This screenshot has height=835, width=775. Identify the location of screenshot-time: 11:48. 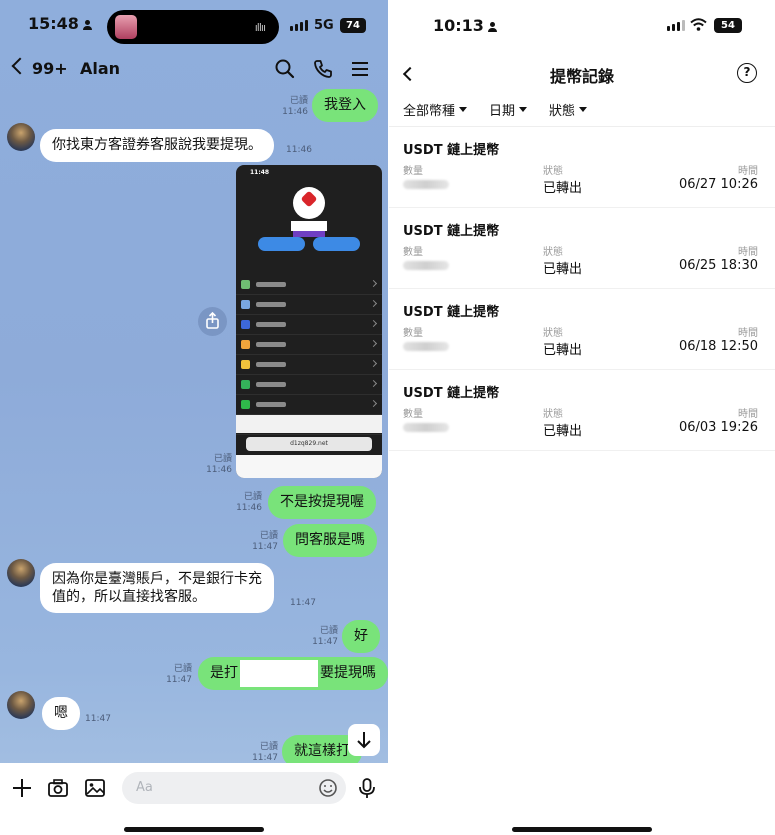
(260, 172).